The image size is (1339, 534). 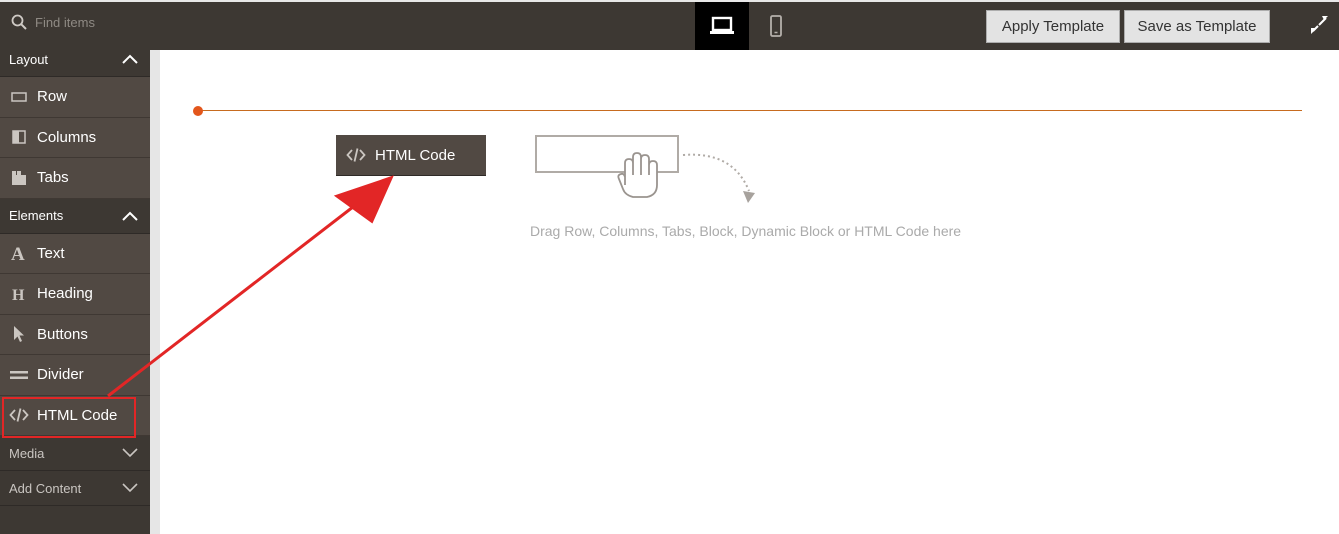 What do you see at coordinates (19, 334) in the screenshot?
I see `pointer-icon` at bounding box center [19, 334].